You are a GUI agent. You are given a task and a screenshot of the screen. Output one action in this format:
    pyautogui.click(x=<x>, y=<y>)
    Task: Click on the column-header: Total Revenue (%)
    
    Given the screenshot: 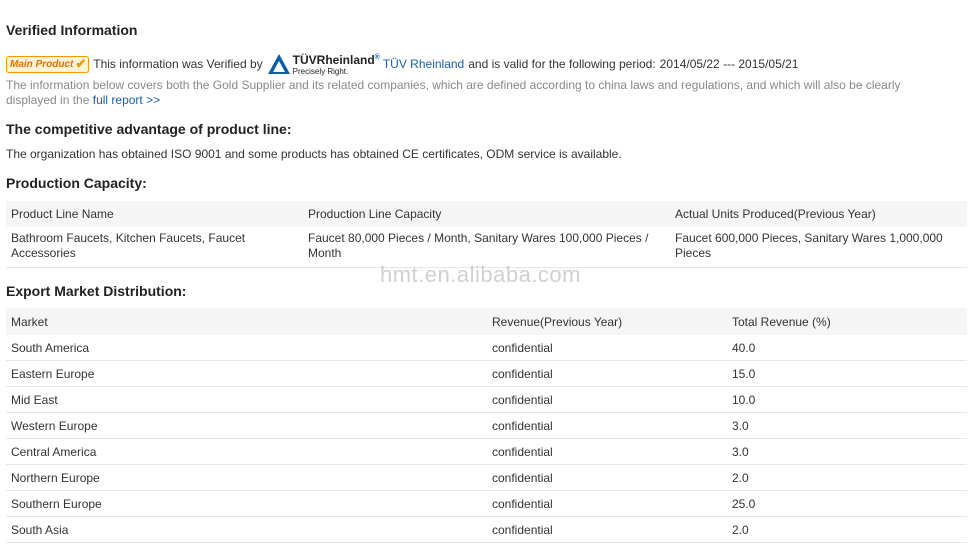 What is the action you would take?
    pyautogui.click(x=847, y=321)
    